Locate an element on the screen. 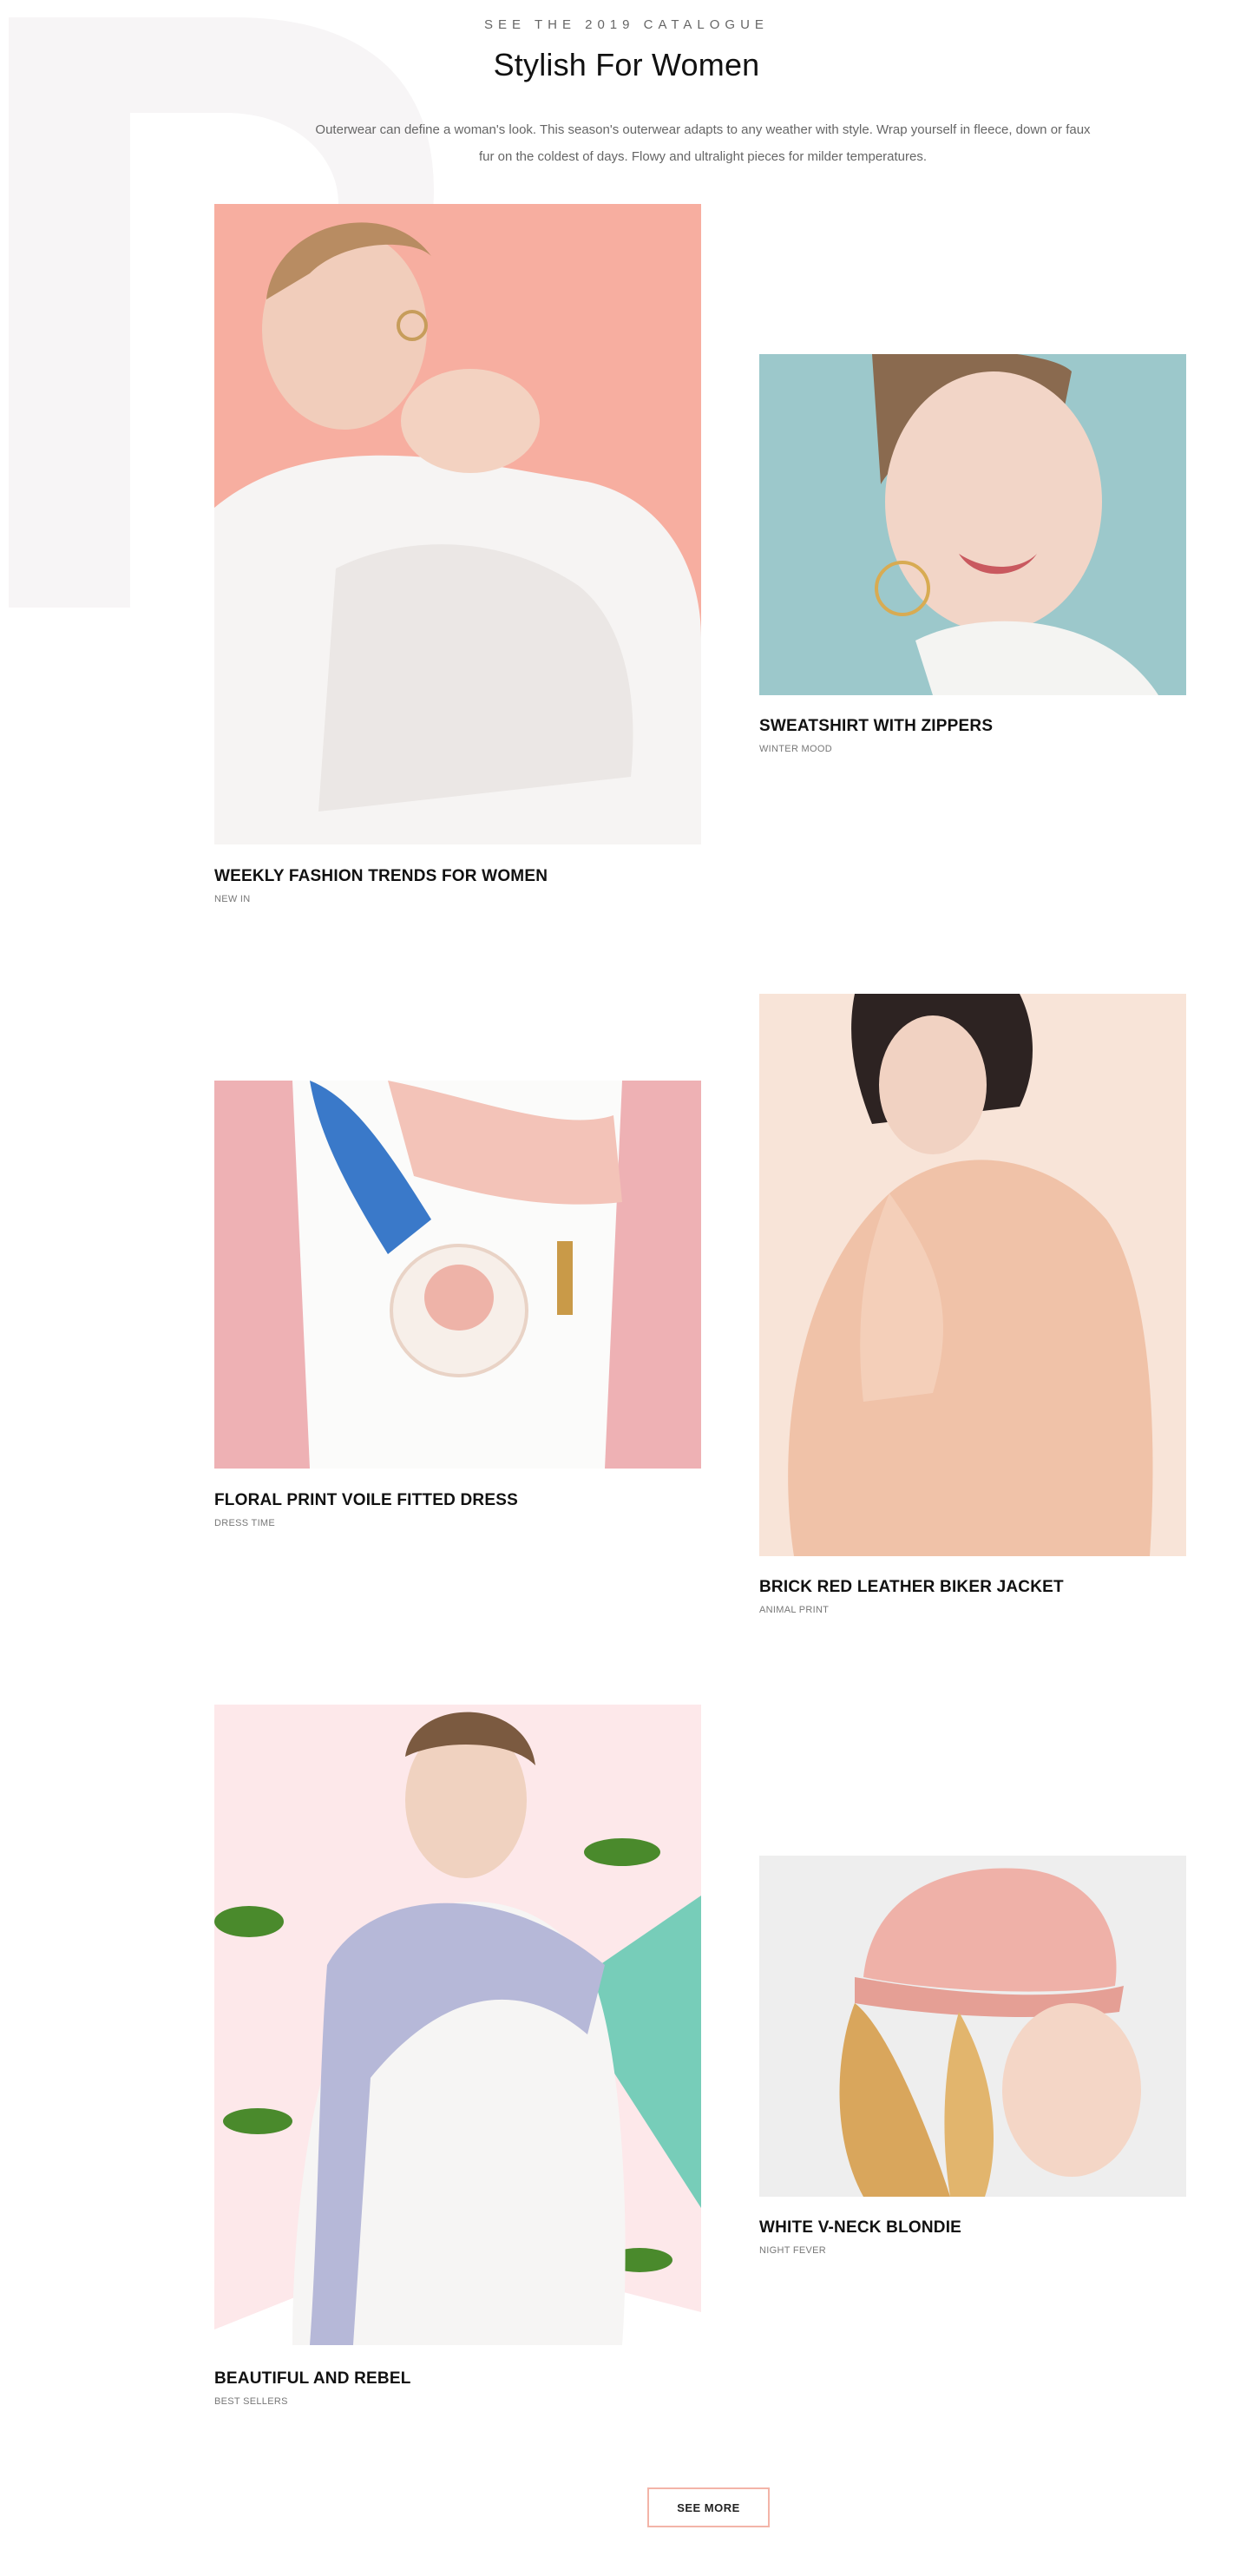 The width and height of the screenshot is (1253, 2576). card-subtitle: NIGHT FEVER is located at coordinates (793, 2250).